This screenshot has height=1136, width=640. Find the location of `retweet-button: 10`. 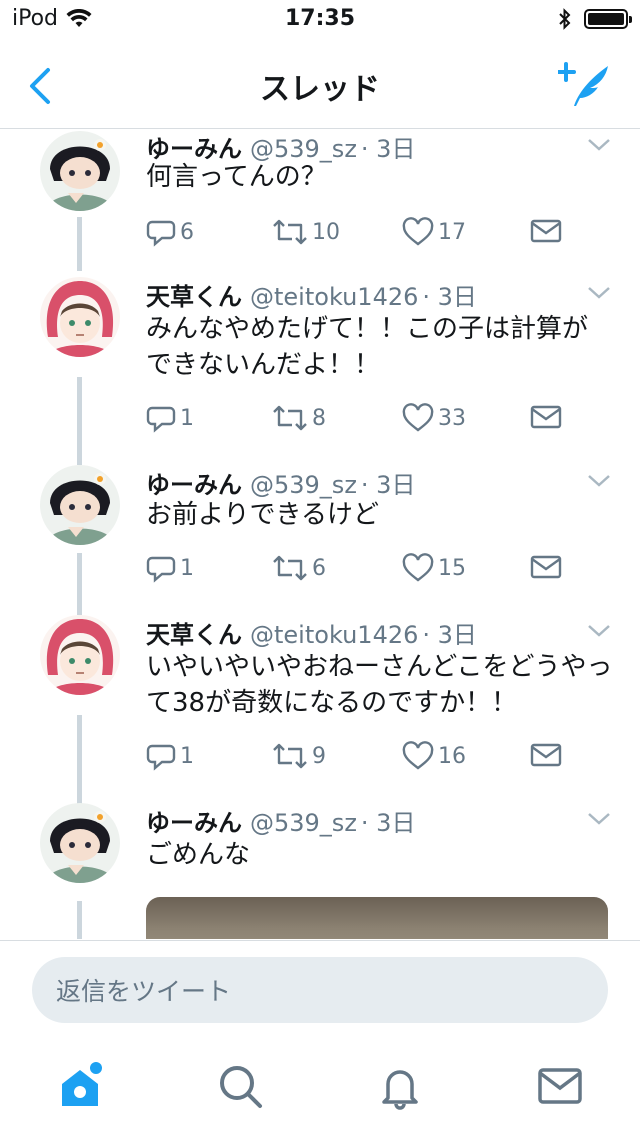

retweet-button: 10 is located at coordinates (306, 232).